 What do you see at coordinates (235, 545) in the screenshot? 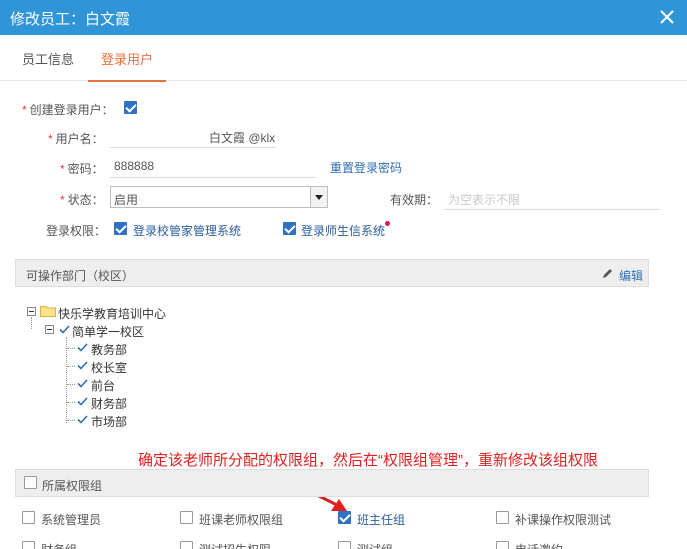
I see `group-label: 测试招生权限` at bounding box center [235, 545].